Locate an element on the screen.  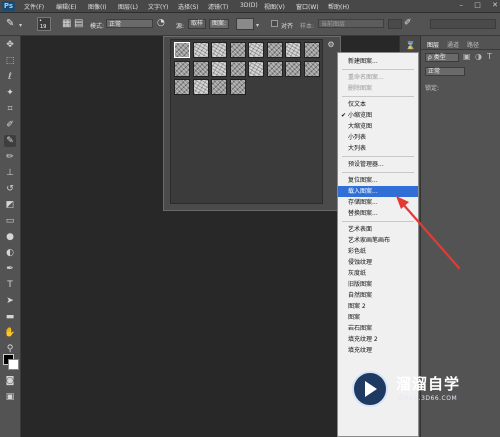
menu-item: 灰度纸 is located at coordinates (378, 273).